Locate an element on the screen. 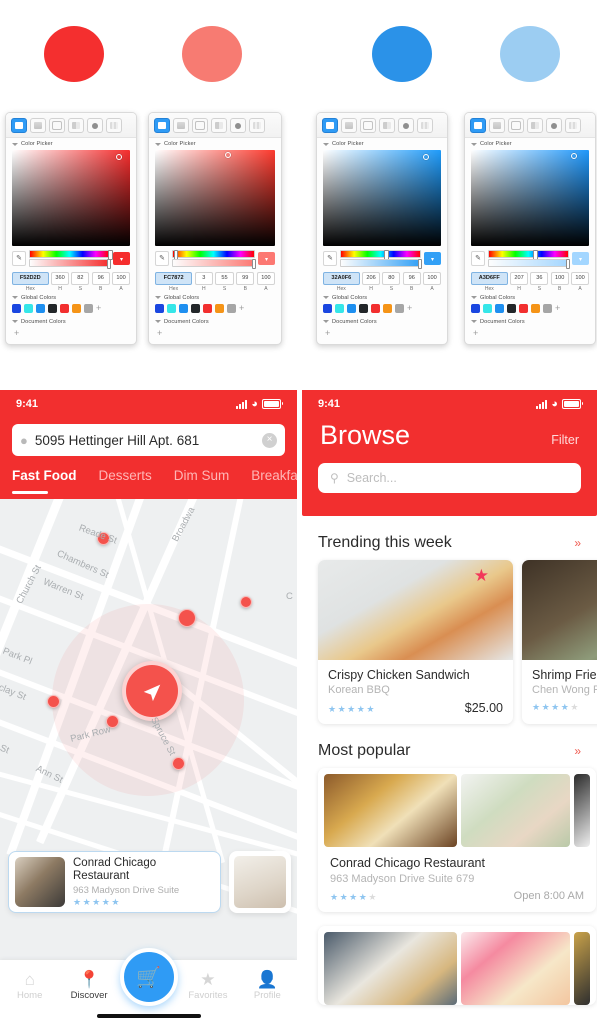 The image size is (597, 1024). map-marker is located at coordinates (53, 701).